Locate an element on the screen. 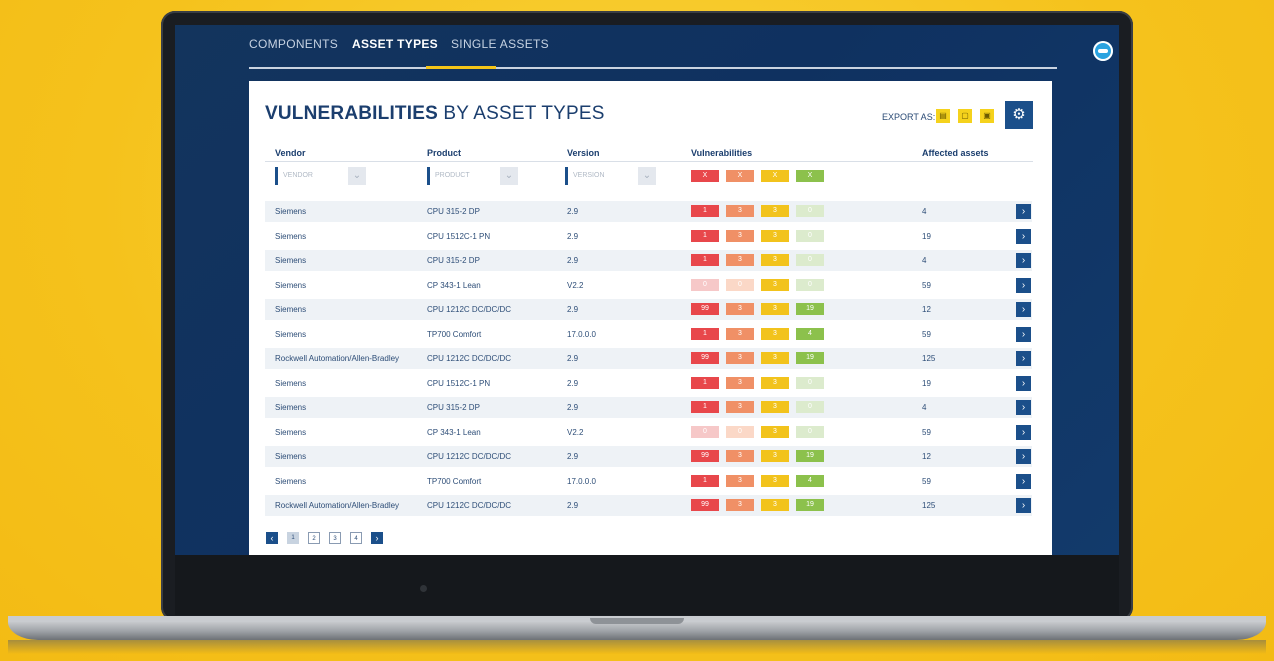  export-xls-icon: ▣ is located at coordinates (987, 116).